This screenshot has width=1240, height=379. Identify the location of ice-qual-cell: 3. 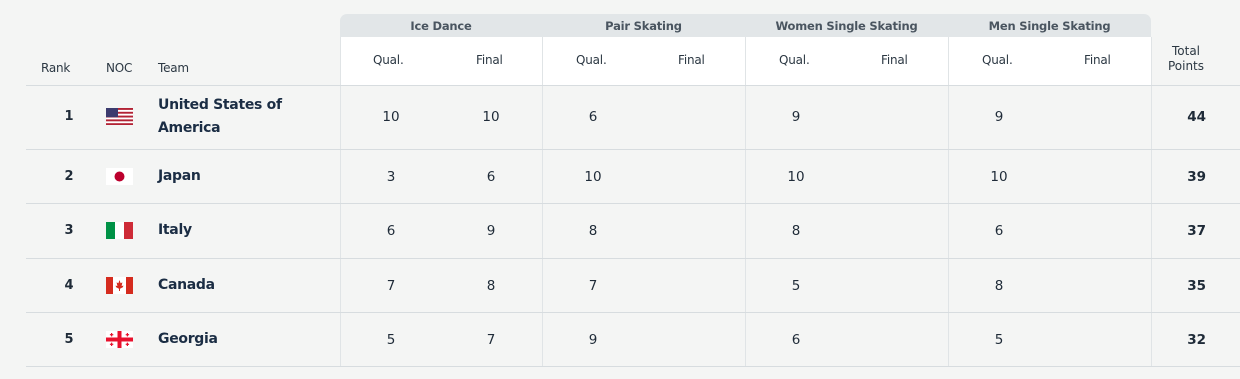
(391, 177).